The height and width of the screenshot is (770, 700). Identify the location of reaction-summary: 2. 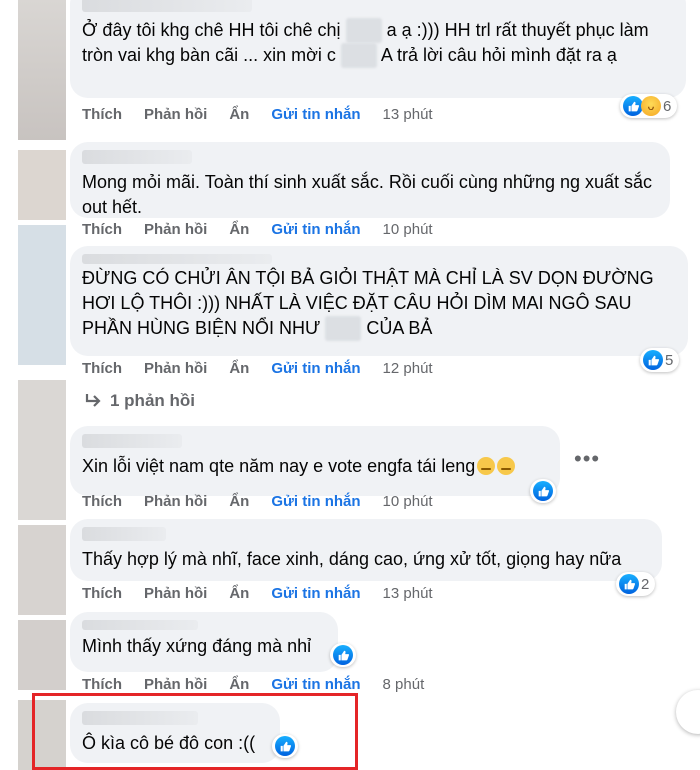
(636, 584).